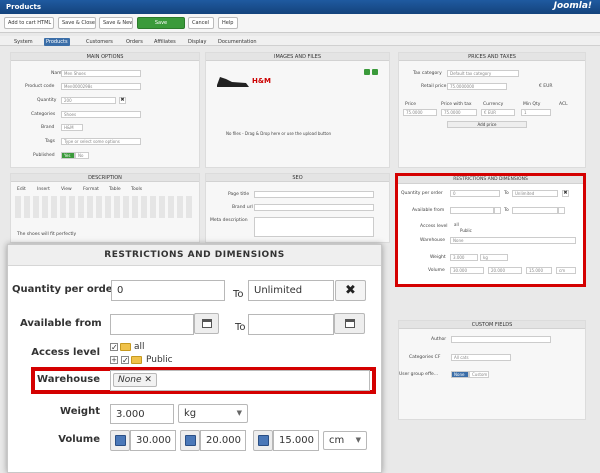 The image size is (600, 473). What do you see at coordinates (47, 100) in the screenshot?
I see `quantity-label: Quantity` at bounding box center [47, 100].